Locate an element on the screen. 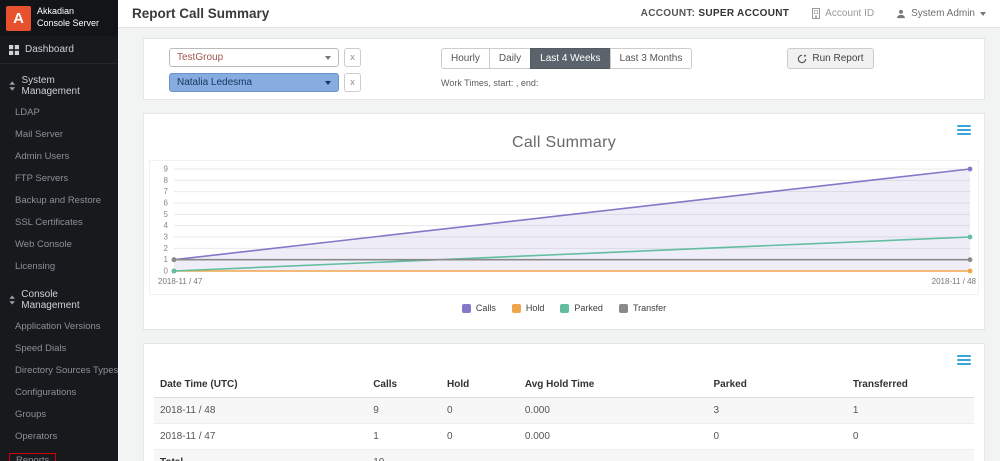  svg-text: 7 is located at coordinates (166, 191).